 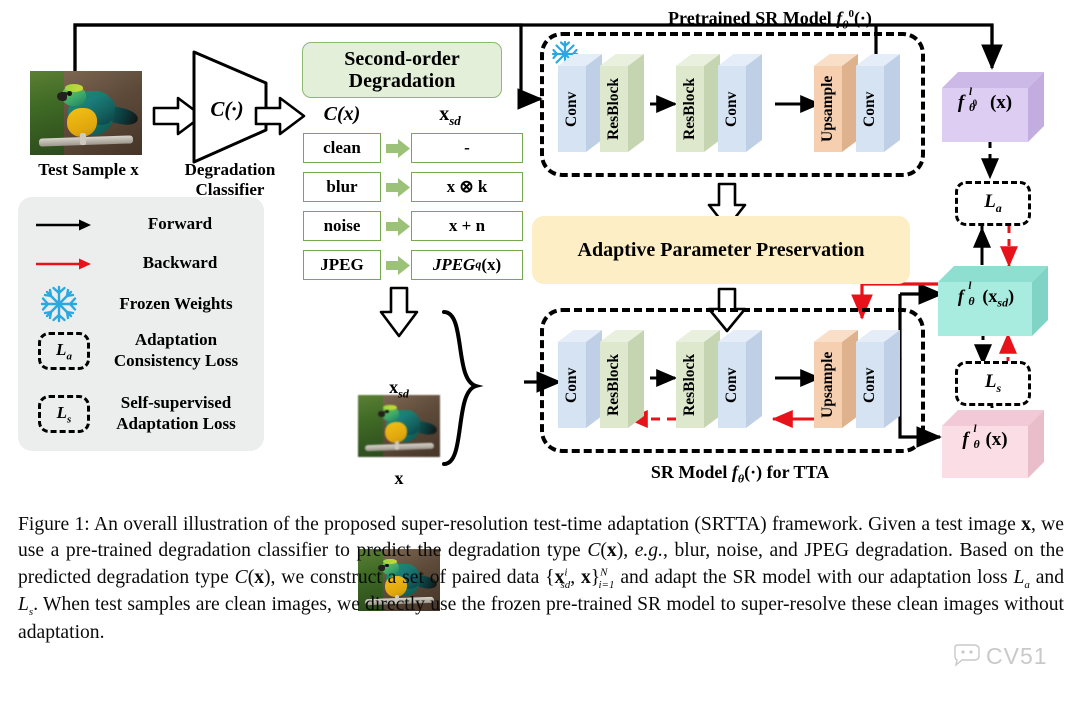 I want to click on legend-ls-symbol: L, so click(x=62, y=412).